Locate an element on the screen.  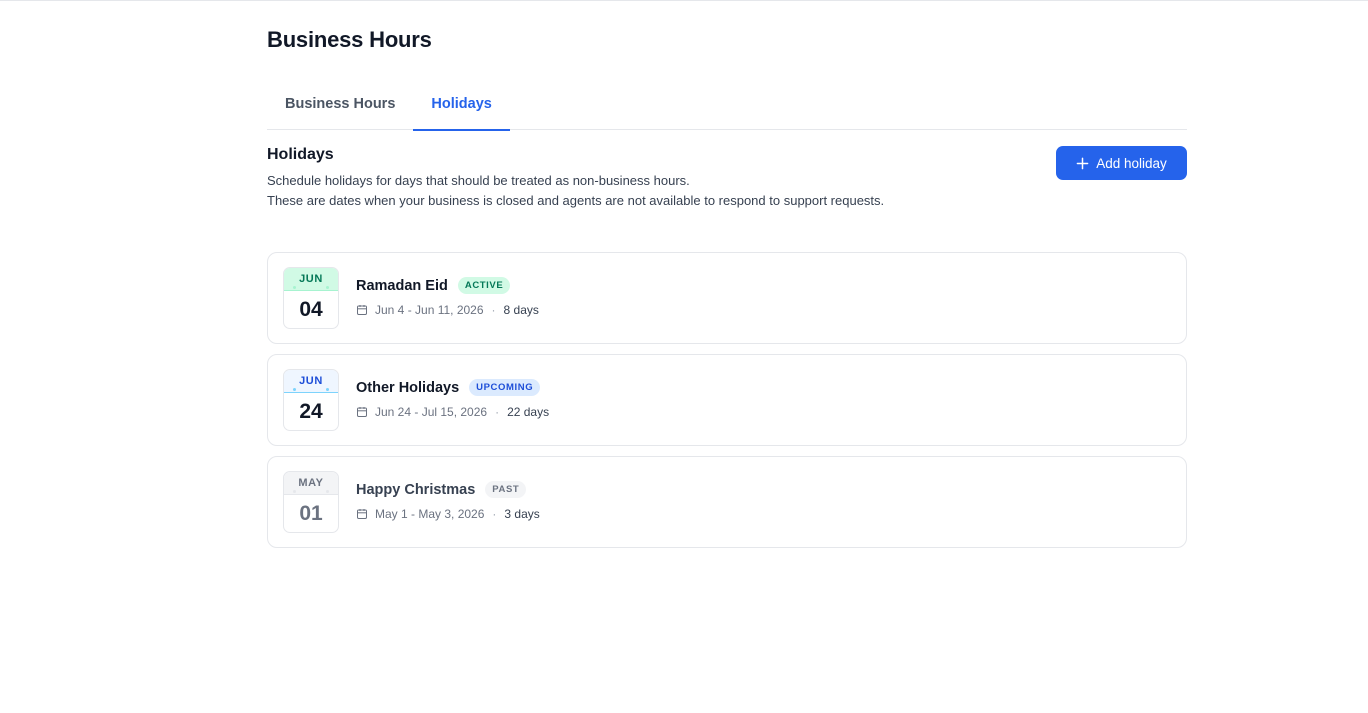
section-title: Holidays is located at coordinates (300, 154).